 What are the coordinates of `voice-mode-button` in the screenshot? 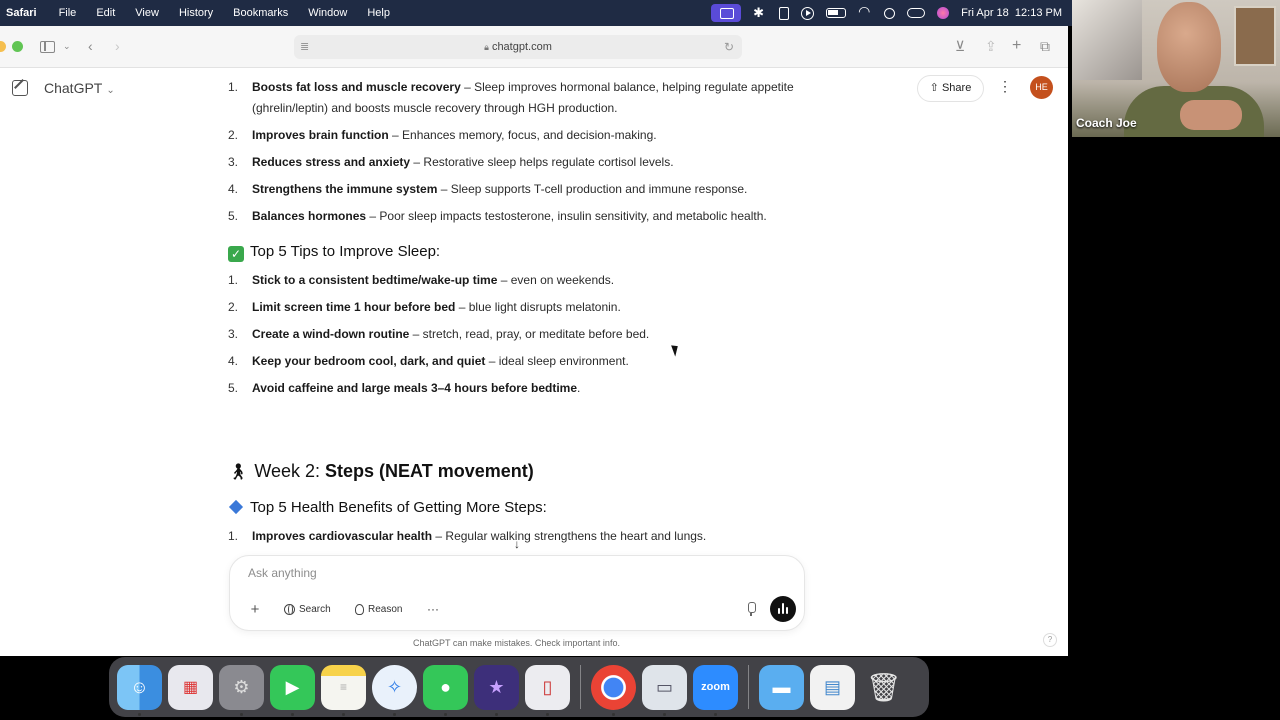 It's located at (783, 609).